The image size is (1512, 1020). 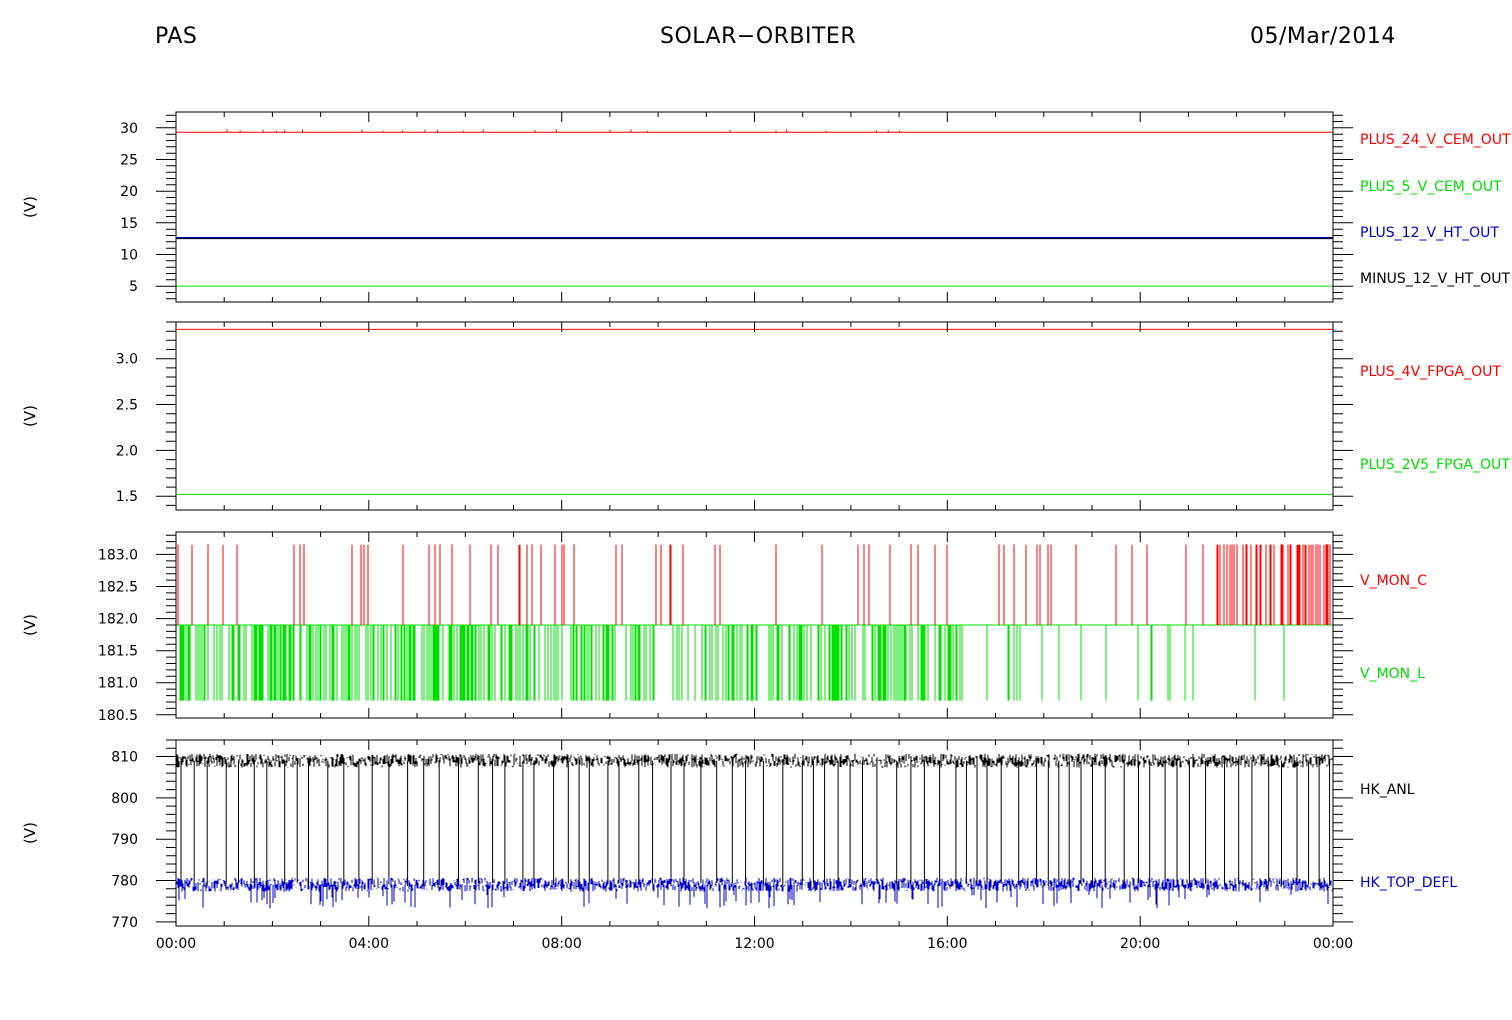 What do you see at coordinates (1435, 465) in the screenshot?
I see `series-label-plus_2v5_fpga_out: PLUS_2V5_FPGA_OUT` at bounding box center [1435, 465].